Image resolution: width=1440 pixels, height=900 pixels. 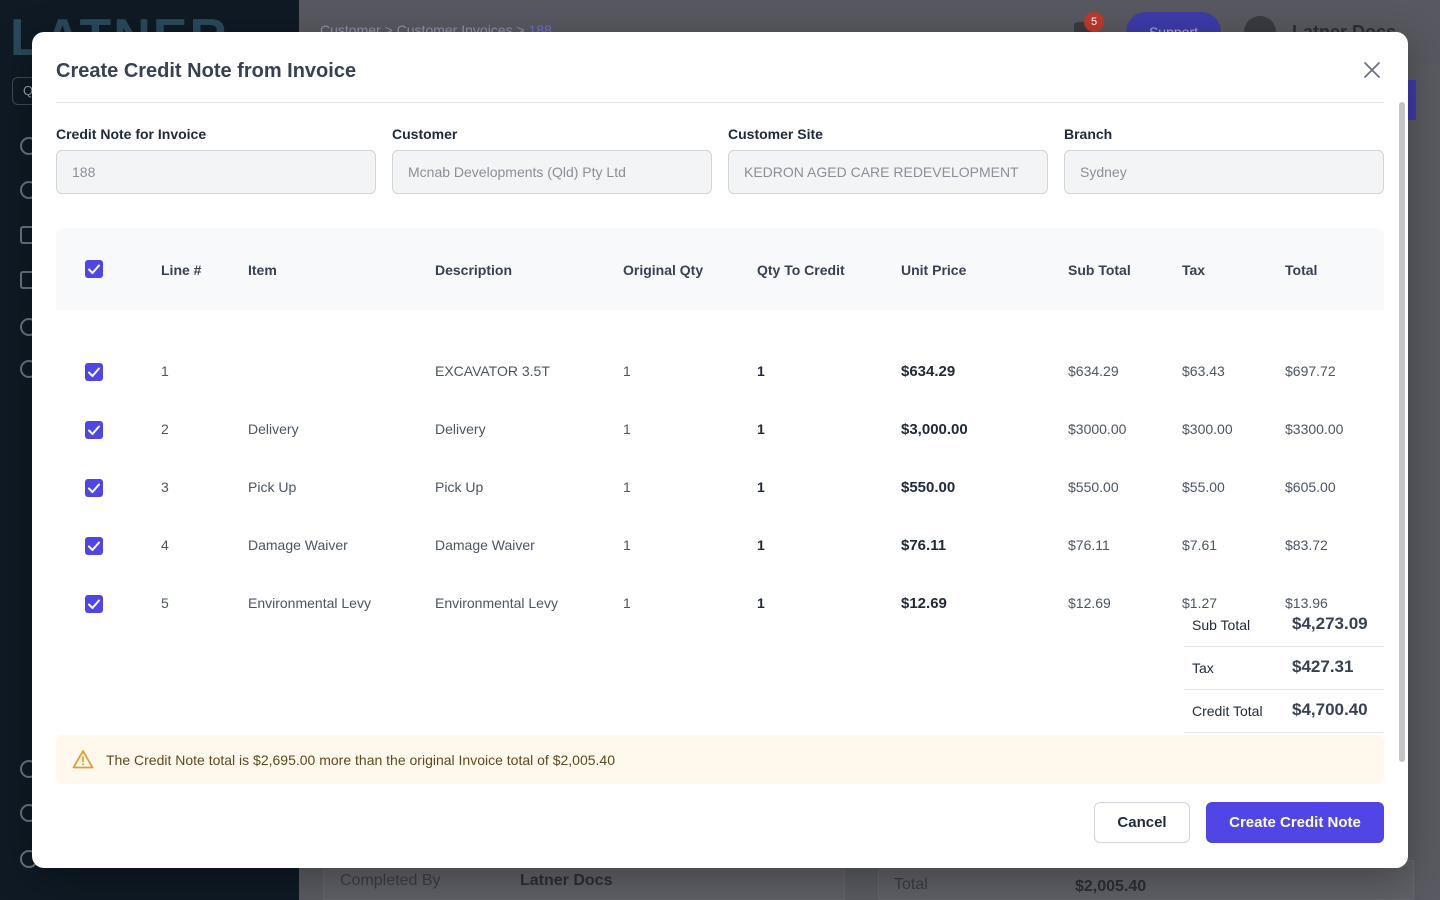 I want to click on header-tax: Tax, so click(x=1194, y=270).